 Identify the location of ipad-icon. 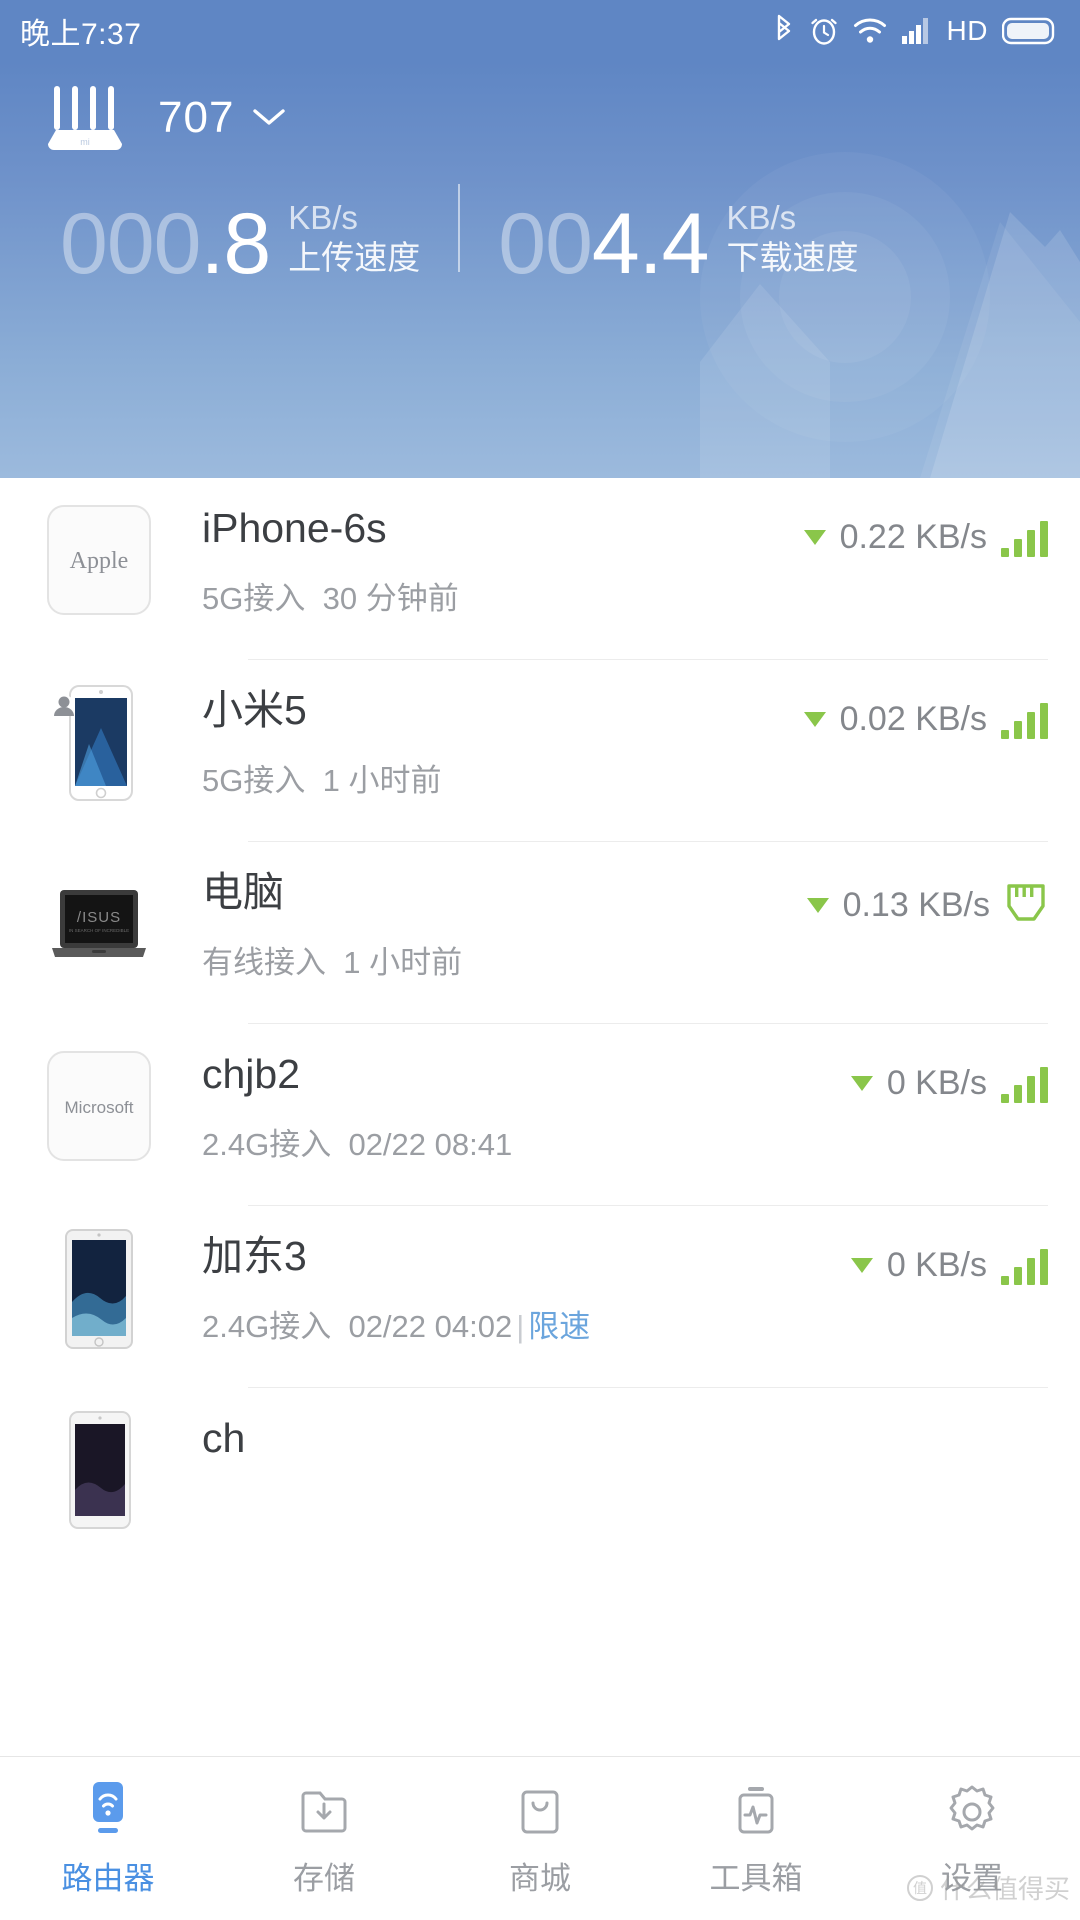
(99, 1289).